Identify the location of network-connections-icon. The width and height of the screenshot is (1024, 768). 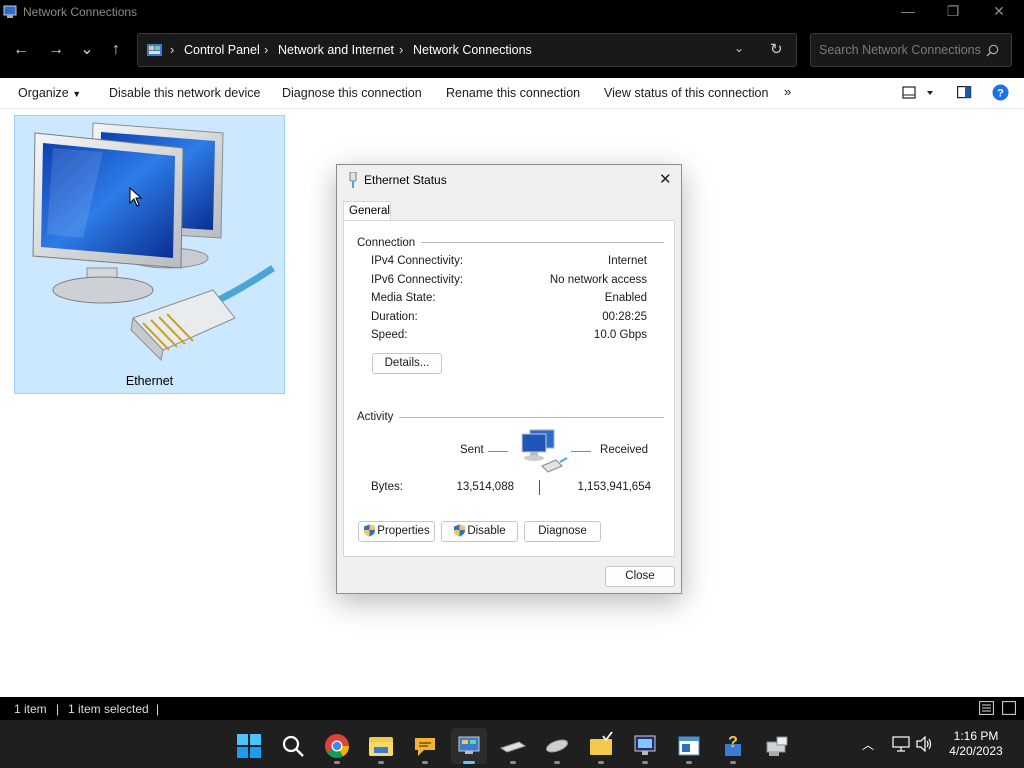
(469, 745).